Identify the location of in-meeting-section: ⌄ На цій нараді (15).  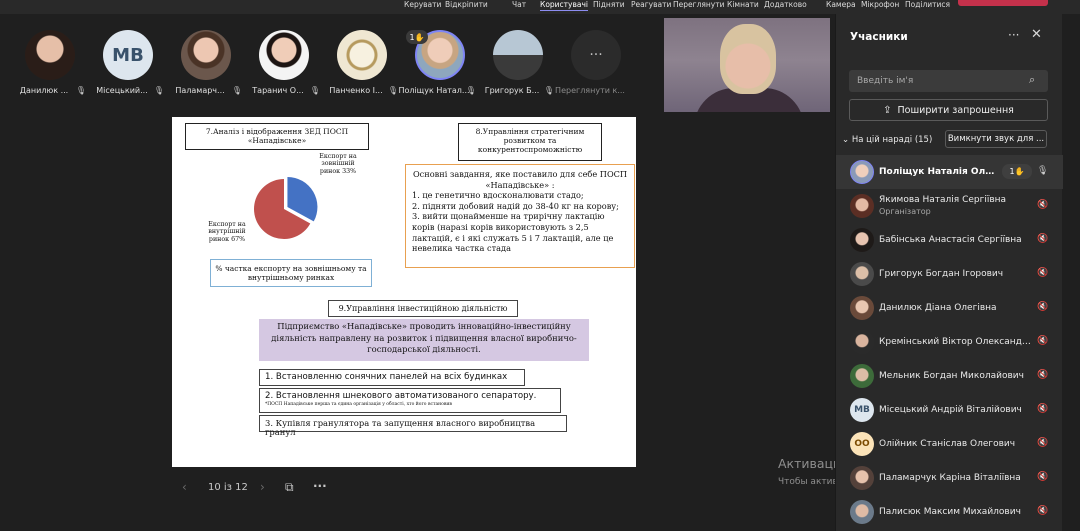
(887, 140).